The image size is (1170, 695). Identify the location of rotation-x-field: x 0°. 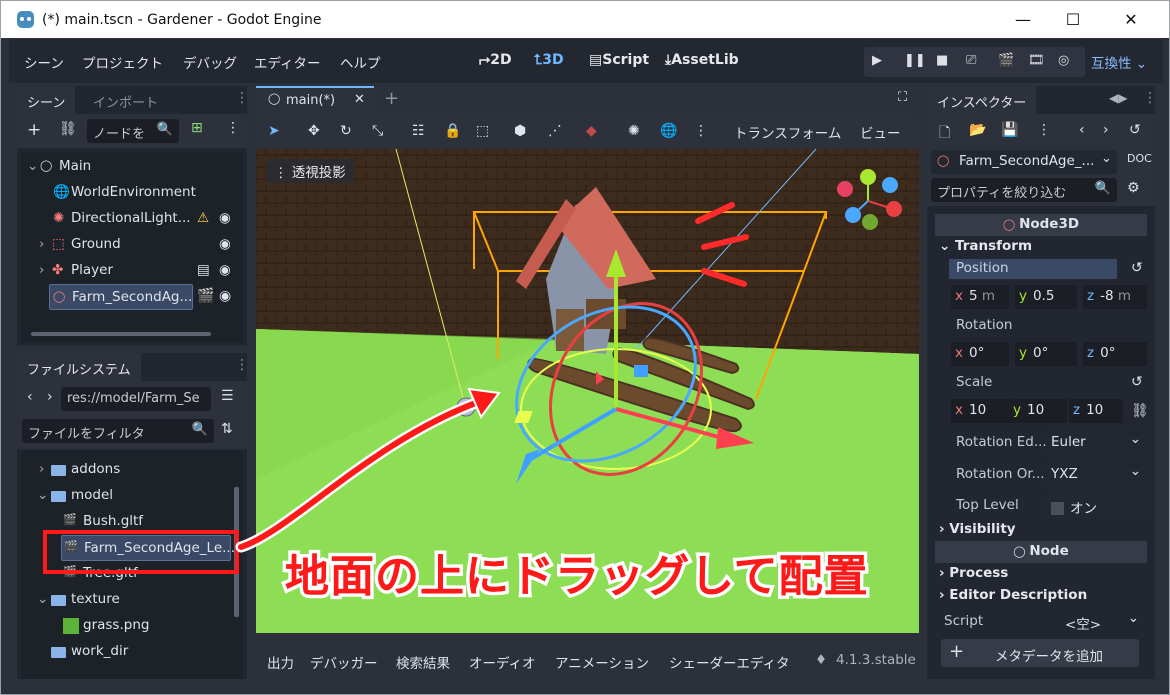
(980, 354).